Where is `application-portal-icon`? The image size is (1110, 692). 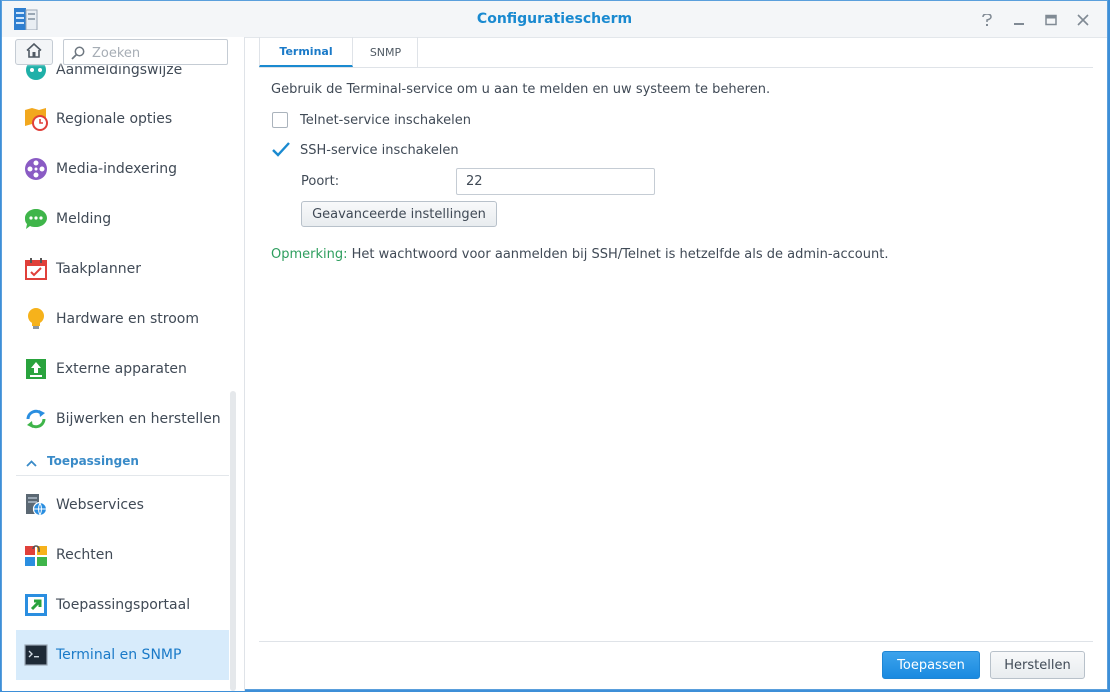
application-portal-icon is located at coordinates (36, 605).